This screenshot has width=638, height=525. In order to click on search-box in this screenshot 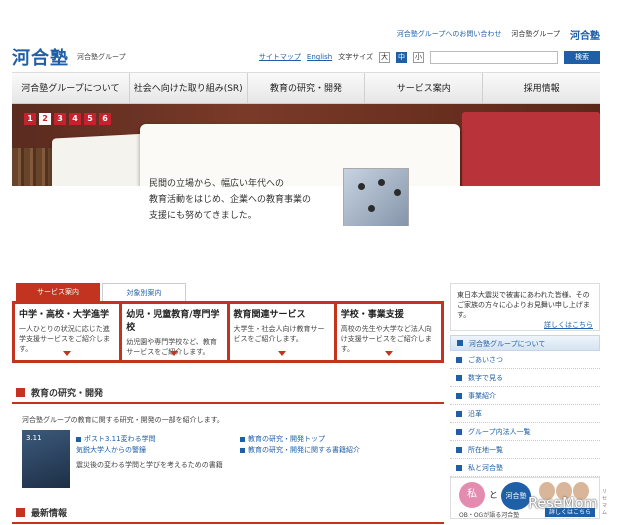, I will do `click(494, 57)`.